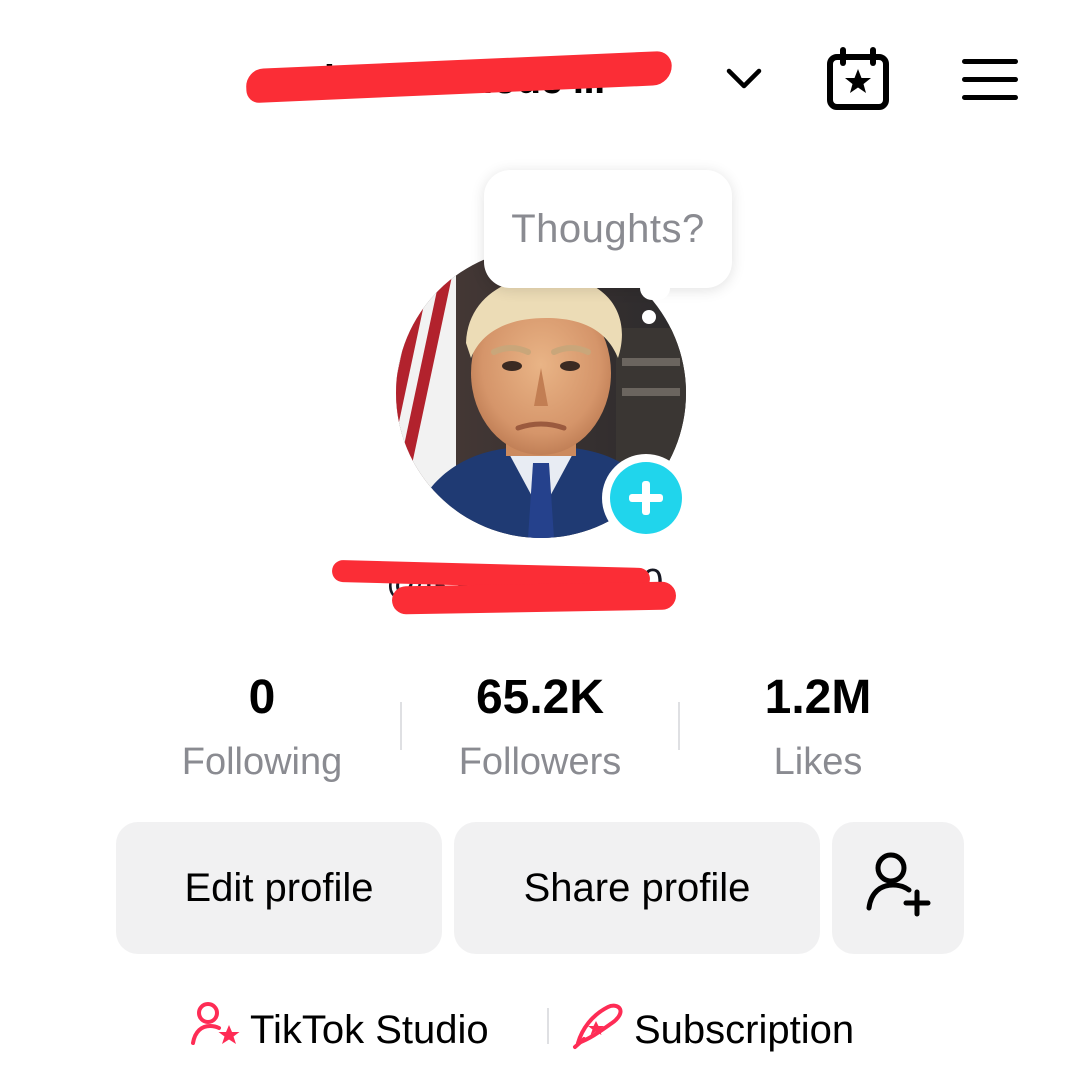 The image size is (1080, 1079). Describe the element at coordinates (655, 291) in the screenshot. I see `note-bubble-tail` at that location.